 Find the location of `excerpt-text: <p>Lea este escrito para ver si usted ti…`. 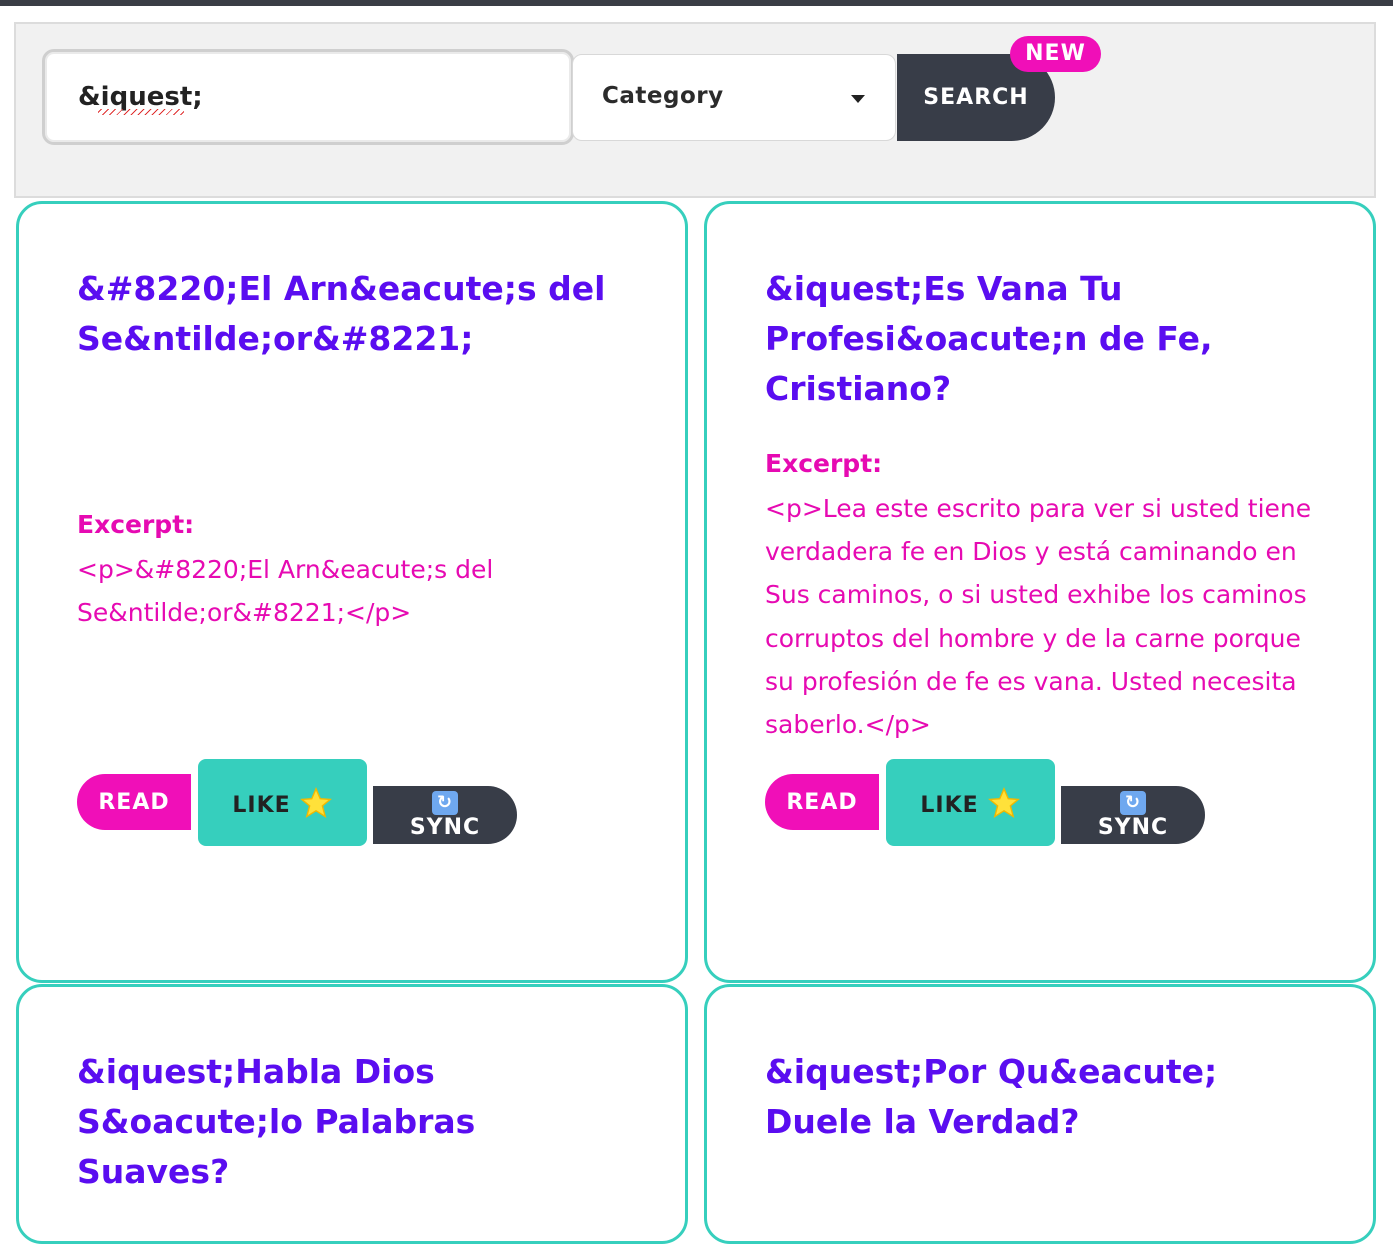

excerpt-text: <p>Lea este escrito para ver si usted ti… is located at coordinates (1038, 617).